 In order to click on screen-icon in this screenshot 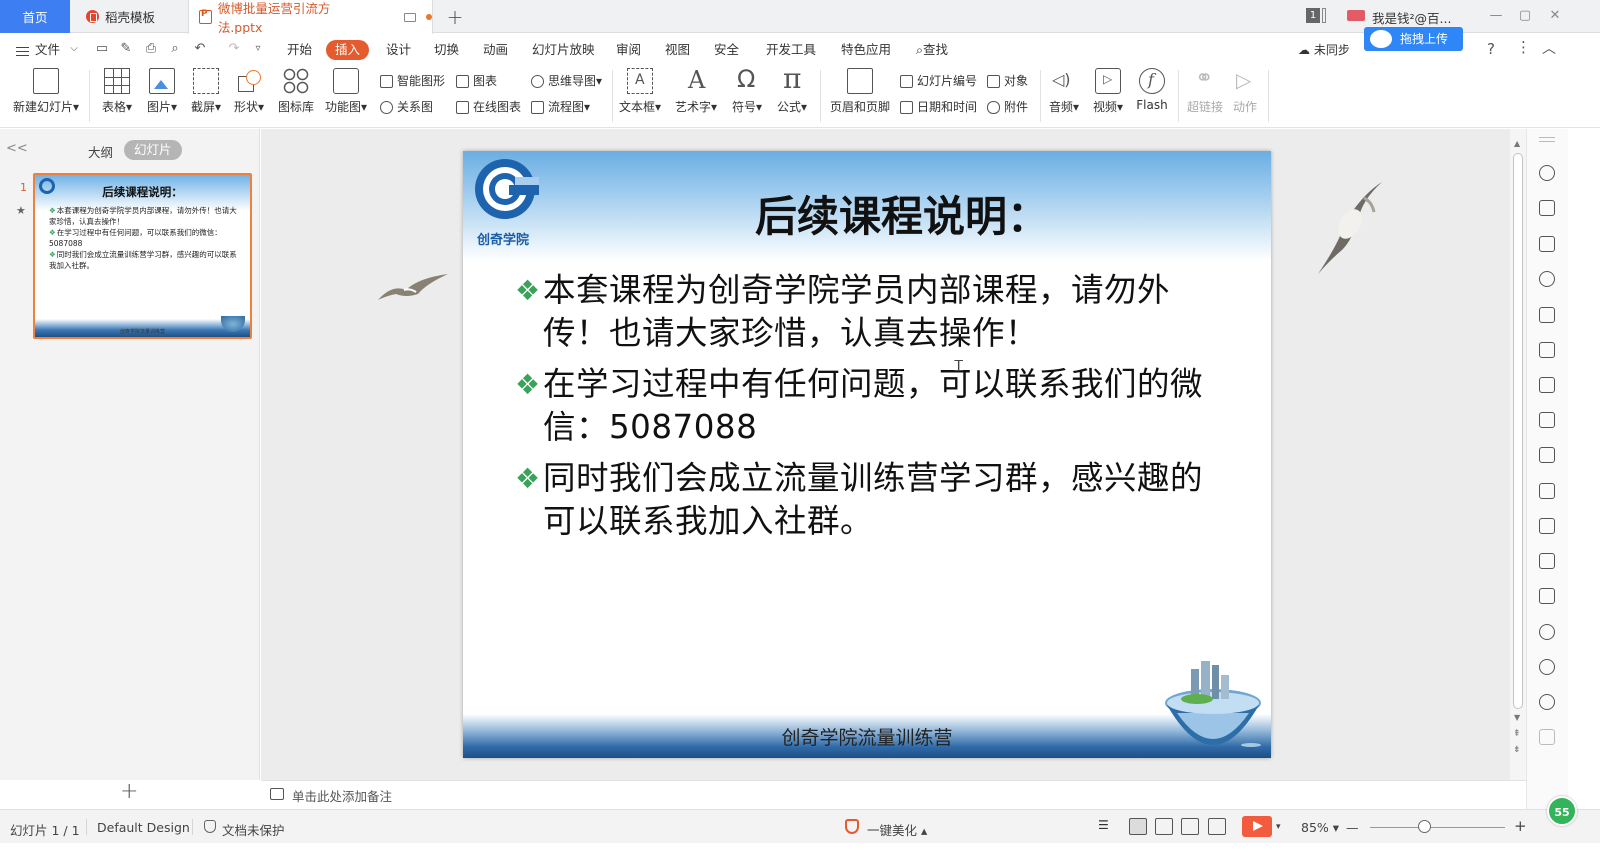, I will do `click(410, 17)`.